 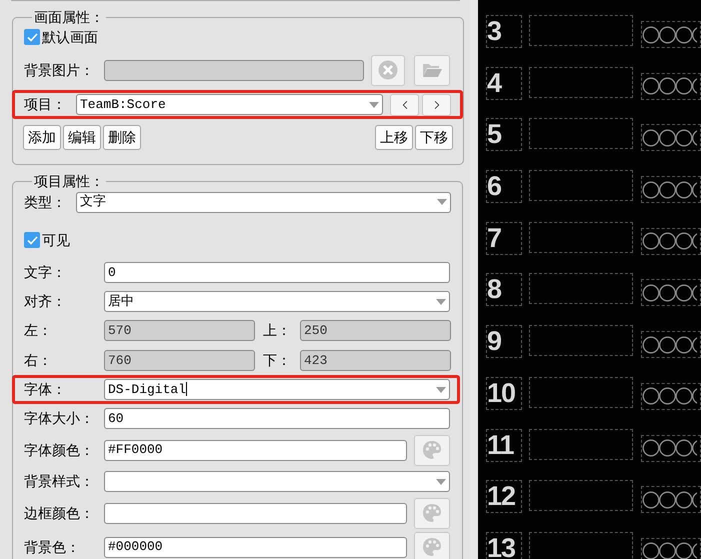 I want to click on field-label: 背景色：, so click(x=52, y=547).